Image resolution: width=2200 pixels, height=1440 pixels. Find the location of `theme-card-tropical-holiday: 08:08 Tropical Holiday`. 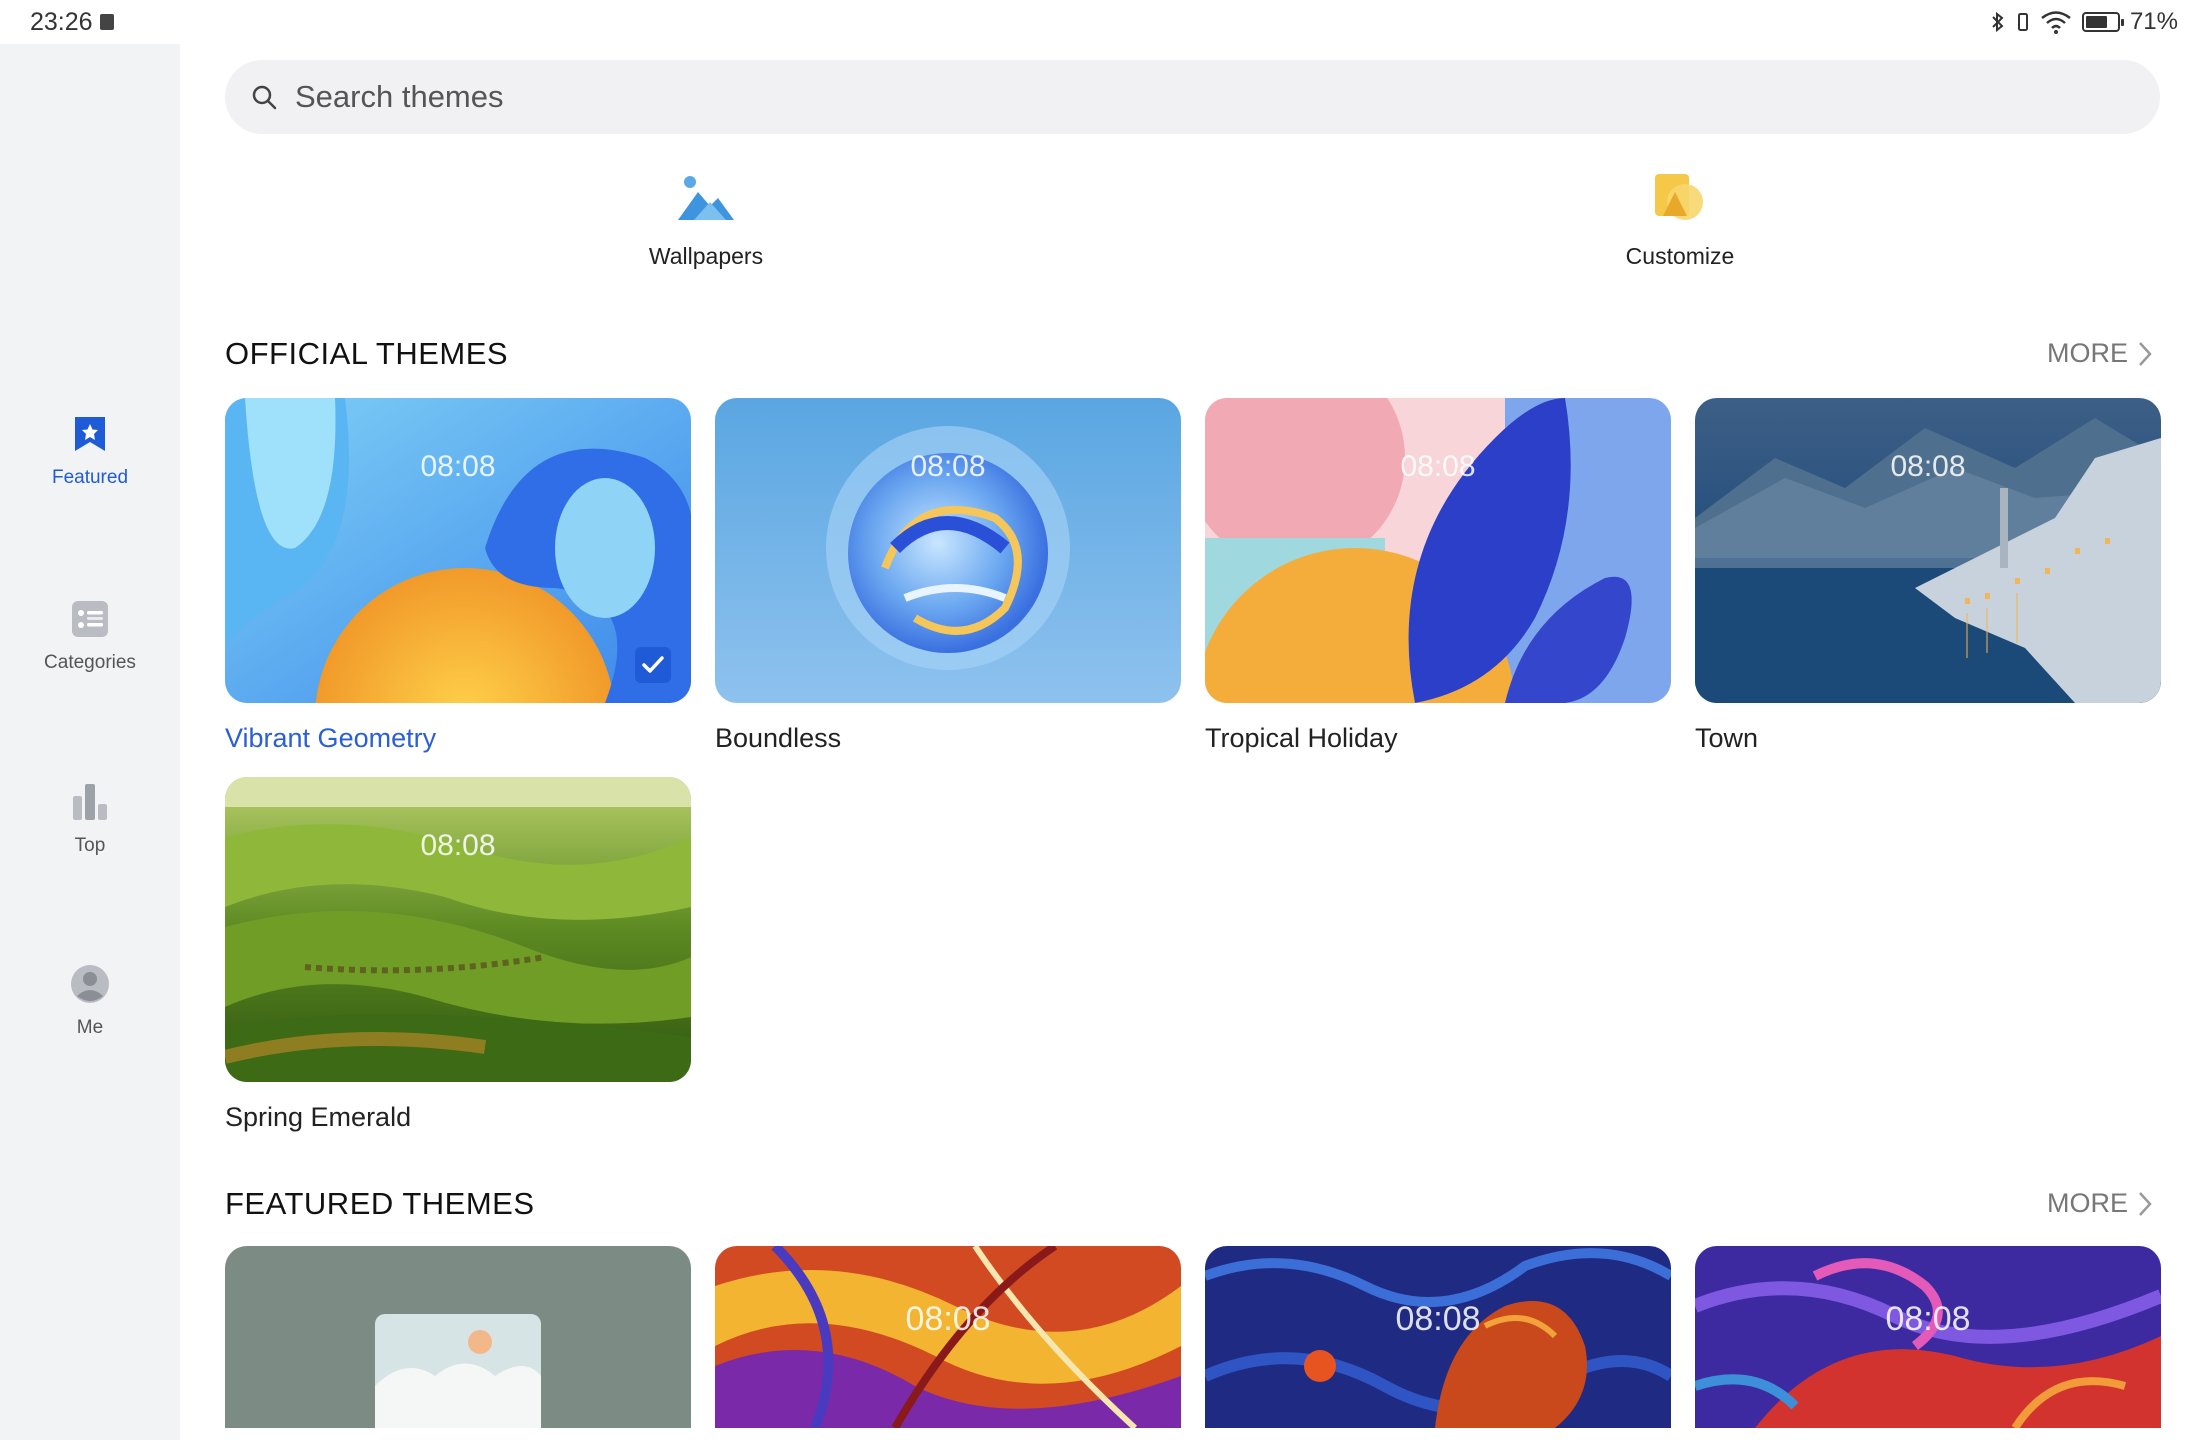

theme-card-tropical-holiday: 08:08 Tropical Holiday is located at coordinates (1438, 576).